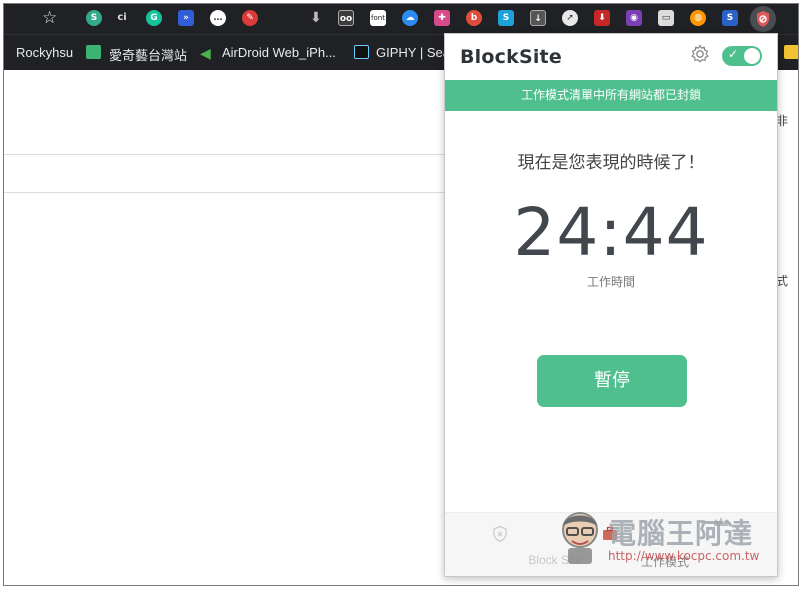  Describe the element at coordinates (205, 53) in the screenshot. I see `airdroid-icon: ◀` at that location.